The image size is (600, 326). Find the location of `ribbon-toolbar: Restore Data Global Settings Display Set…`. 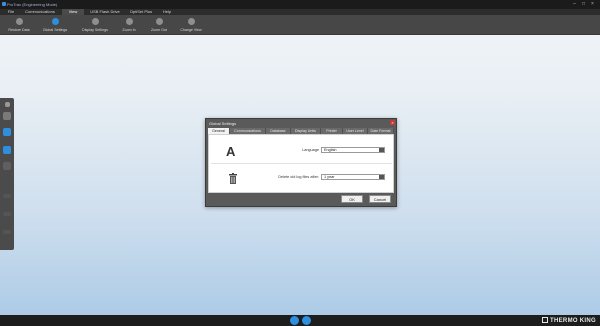

ribbon-toolbar: Restore Data Global Settings Display Set… is located at coordinates (300, 25).